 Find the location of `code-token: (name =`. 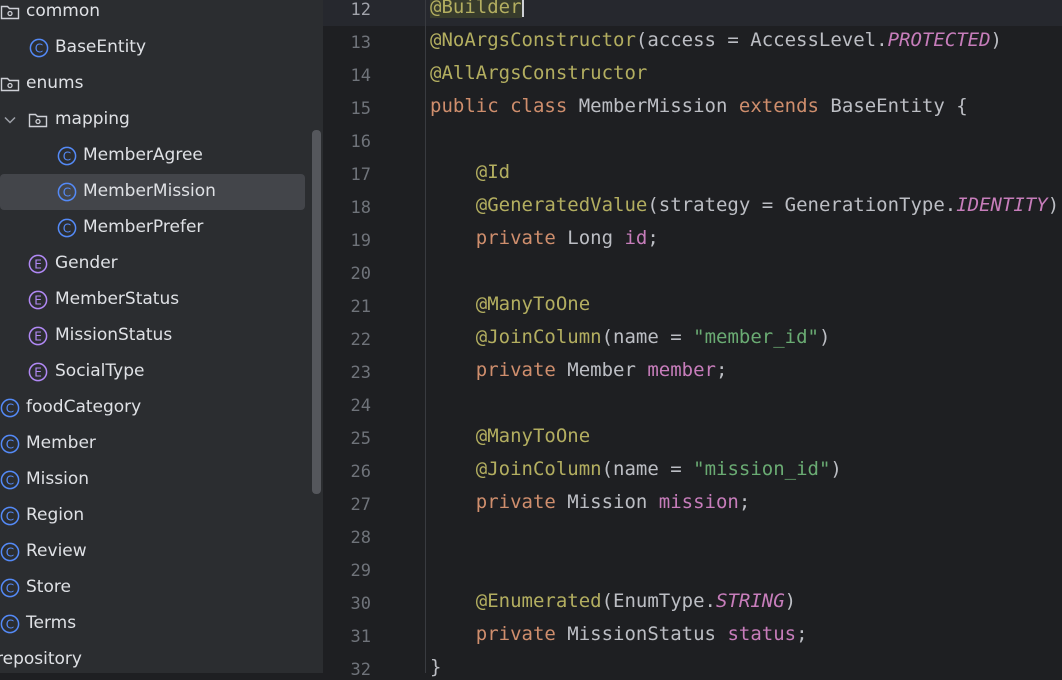

code-token: (name = is located at coordinates (647, 469).